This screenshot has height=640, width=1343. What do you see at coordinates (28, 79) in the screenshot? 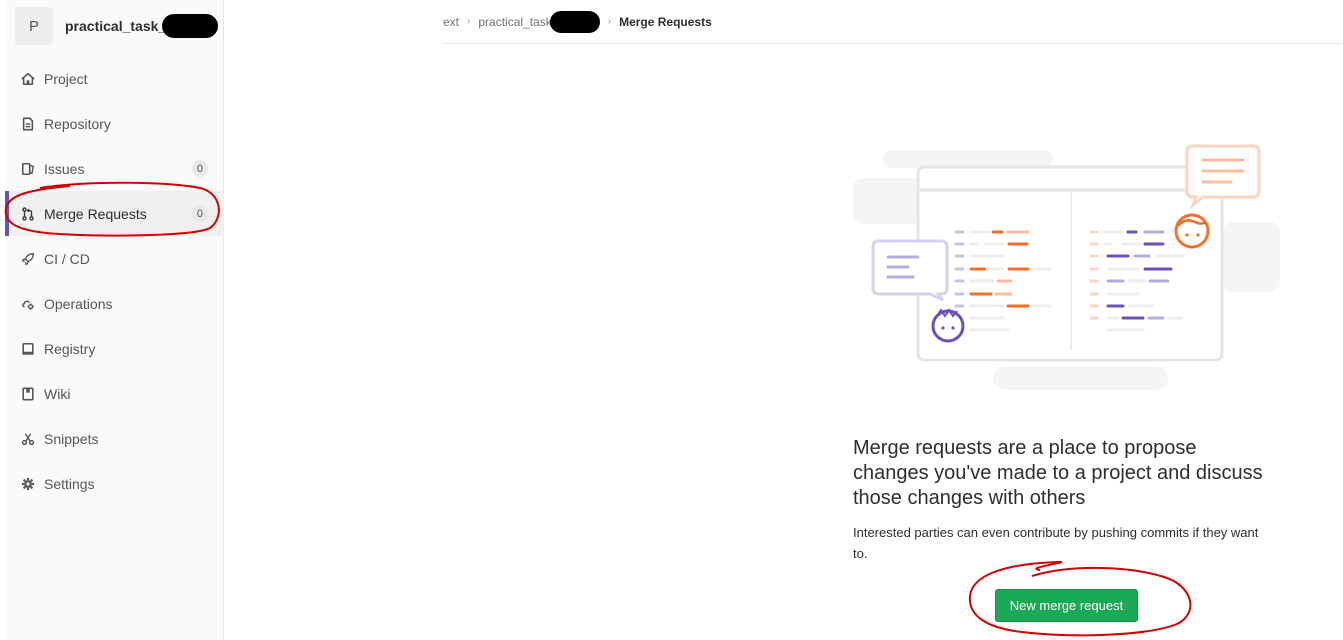
I see `home-icon` at bounding box center [28, 79].